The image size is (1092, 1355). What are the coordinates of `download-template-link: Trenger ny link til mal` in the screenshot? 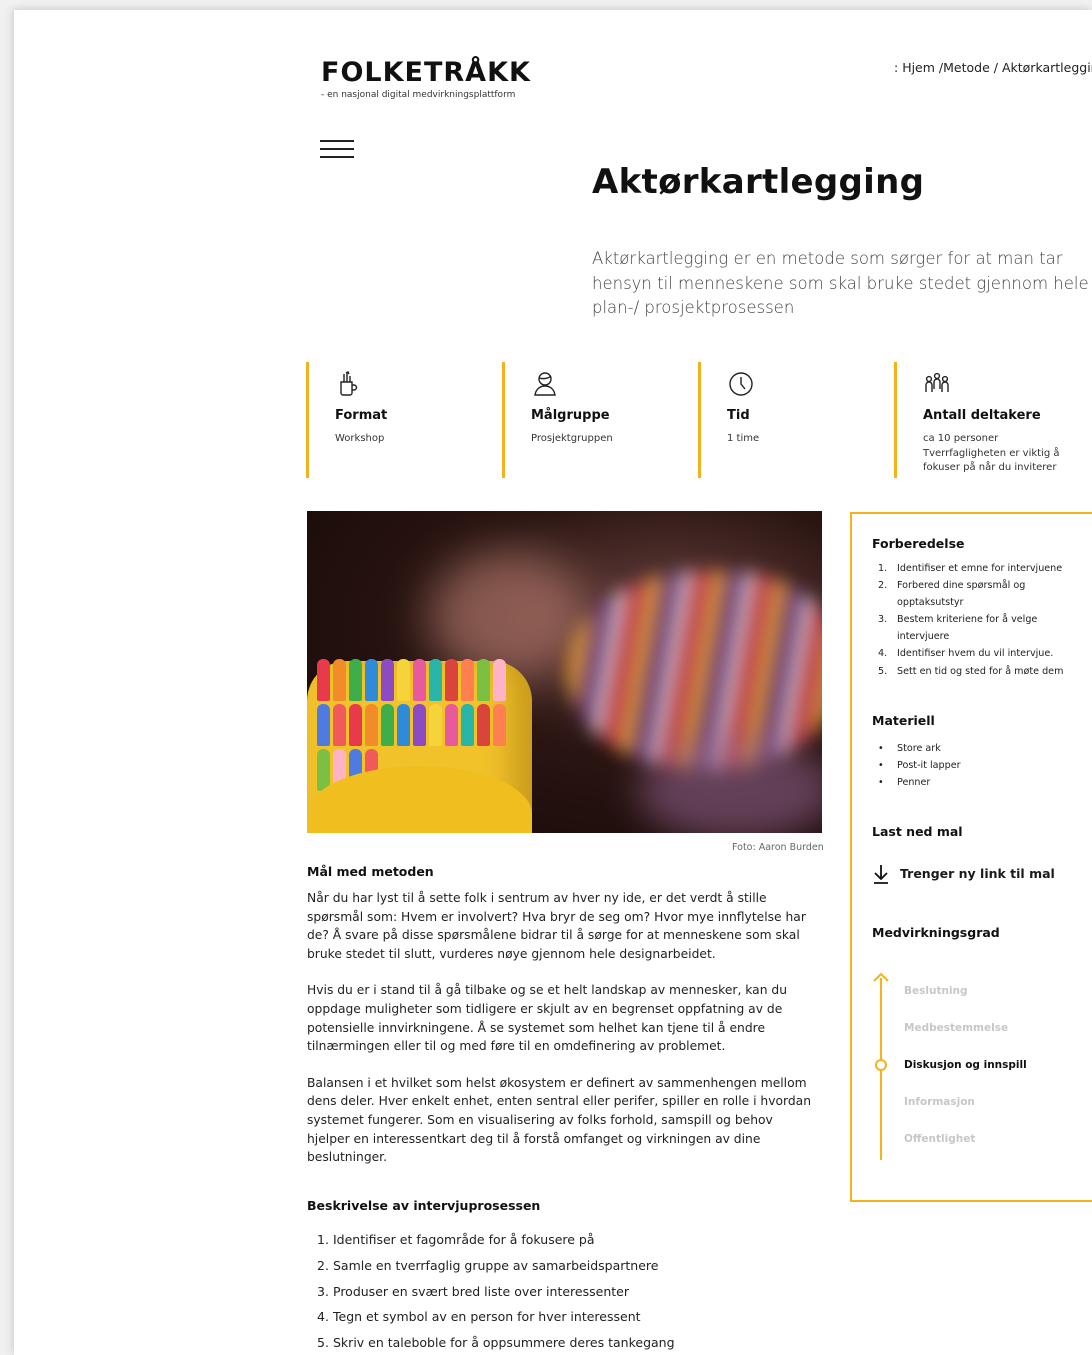 It's located at (982, 874).